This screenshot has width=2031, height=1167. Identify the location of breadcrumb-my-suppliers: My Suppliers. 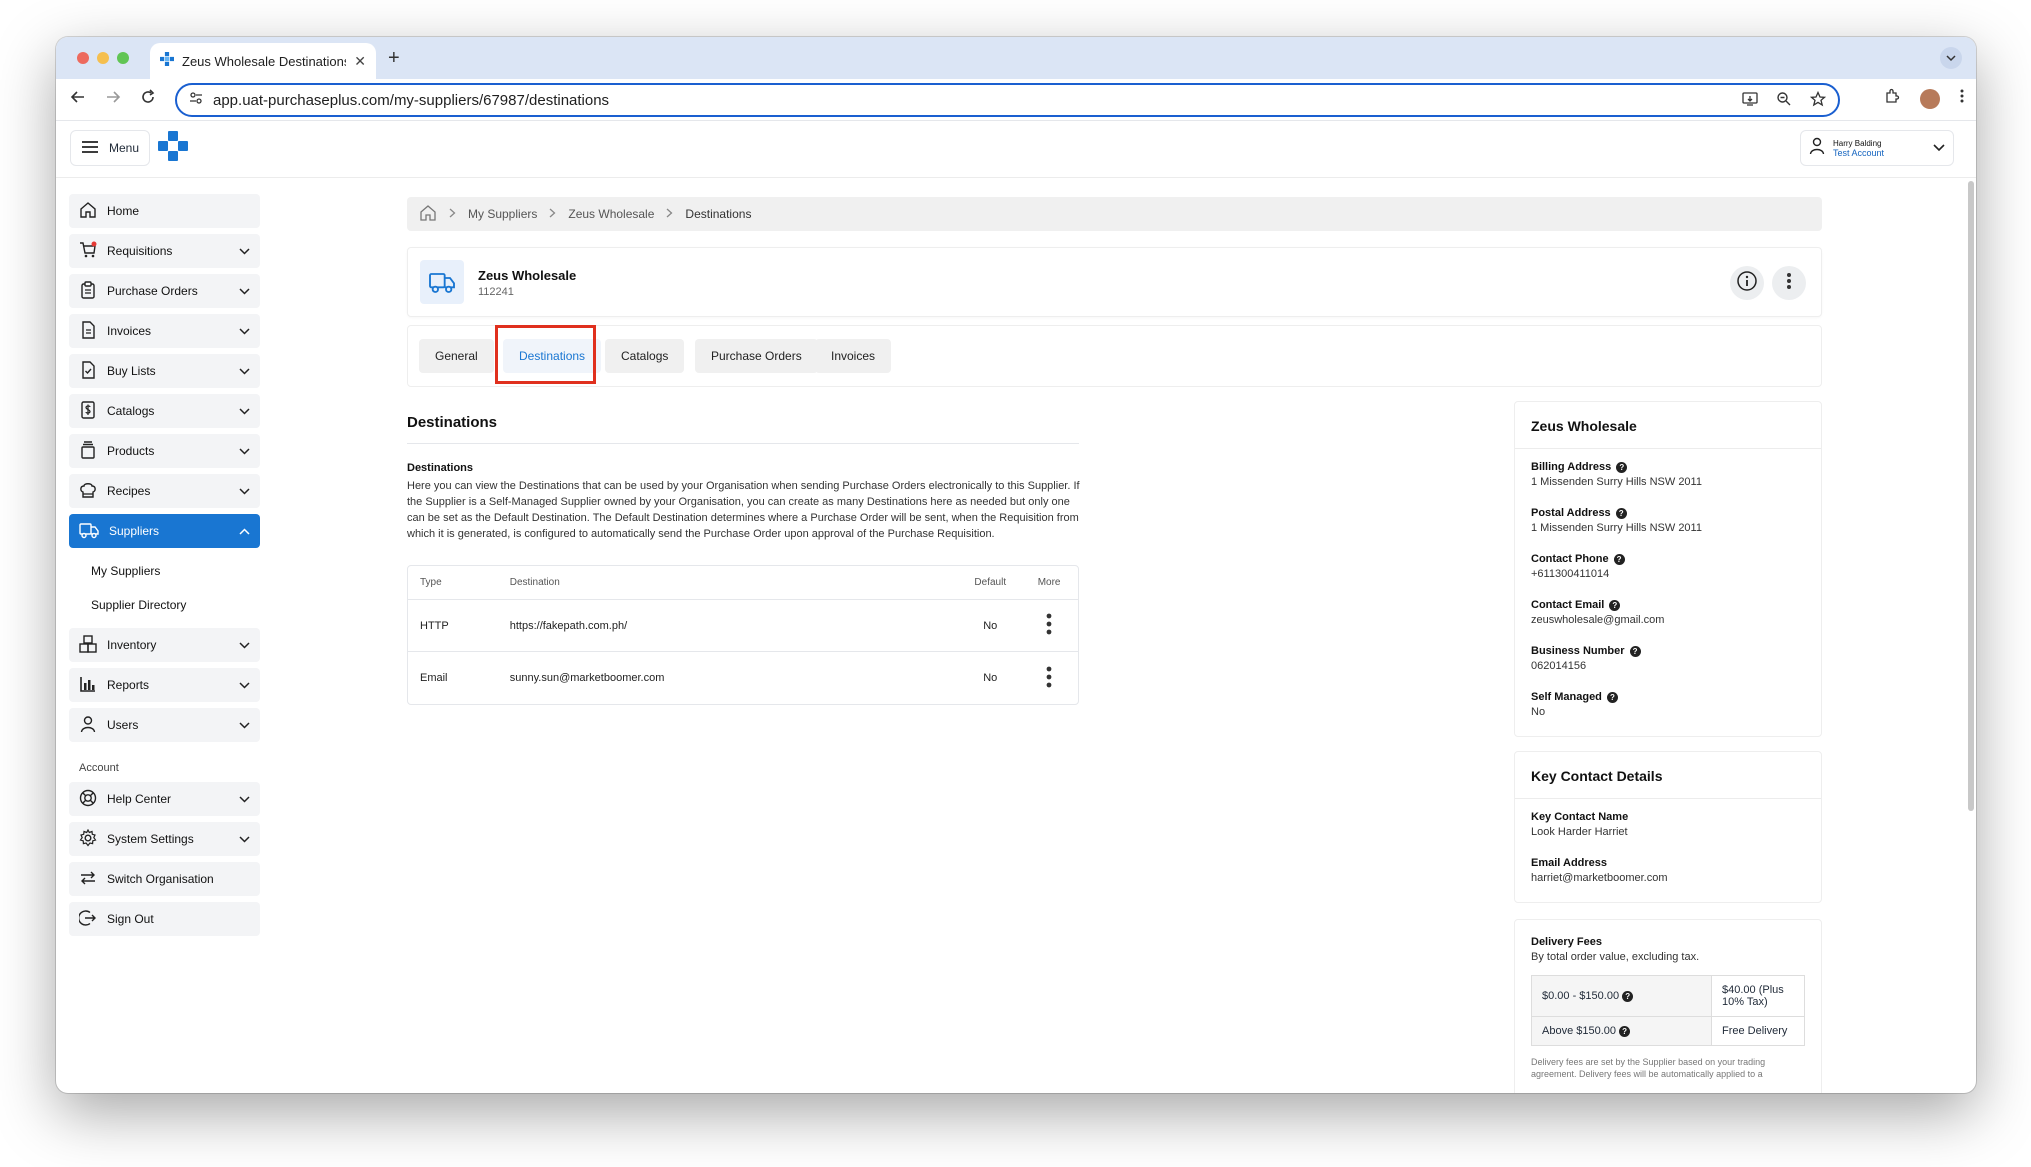
(502, 214).